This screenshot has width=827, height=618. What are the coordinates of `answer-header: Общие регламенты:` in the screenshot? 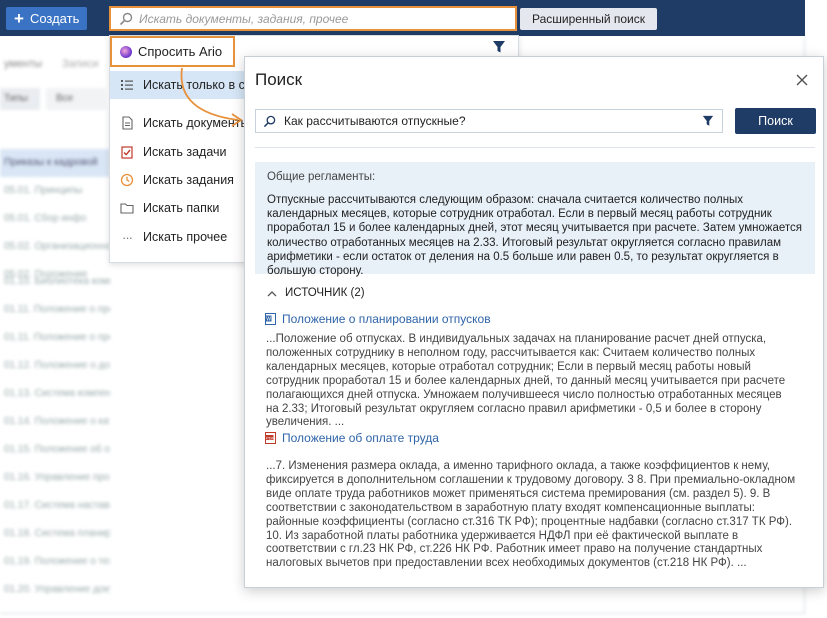 It's located at (321, 177).